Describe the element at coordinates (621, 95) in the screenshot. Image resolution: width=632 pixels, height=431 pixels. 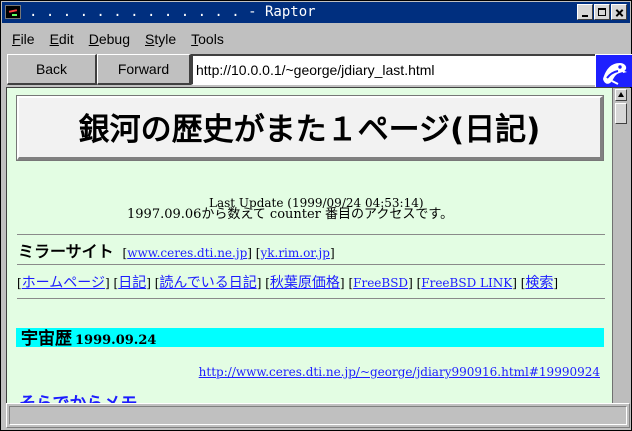
I see `scroll-up-icon` at that location.